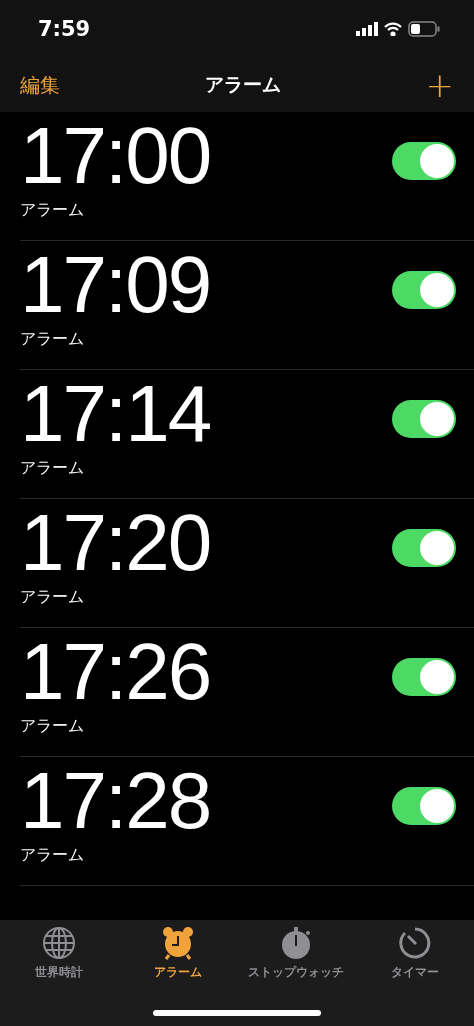  Describe the element at coordinates (115, 672) in the screenshot. I see `alarm-time: 17:26` at that location.